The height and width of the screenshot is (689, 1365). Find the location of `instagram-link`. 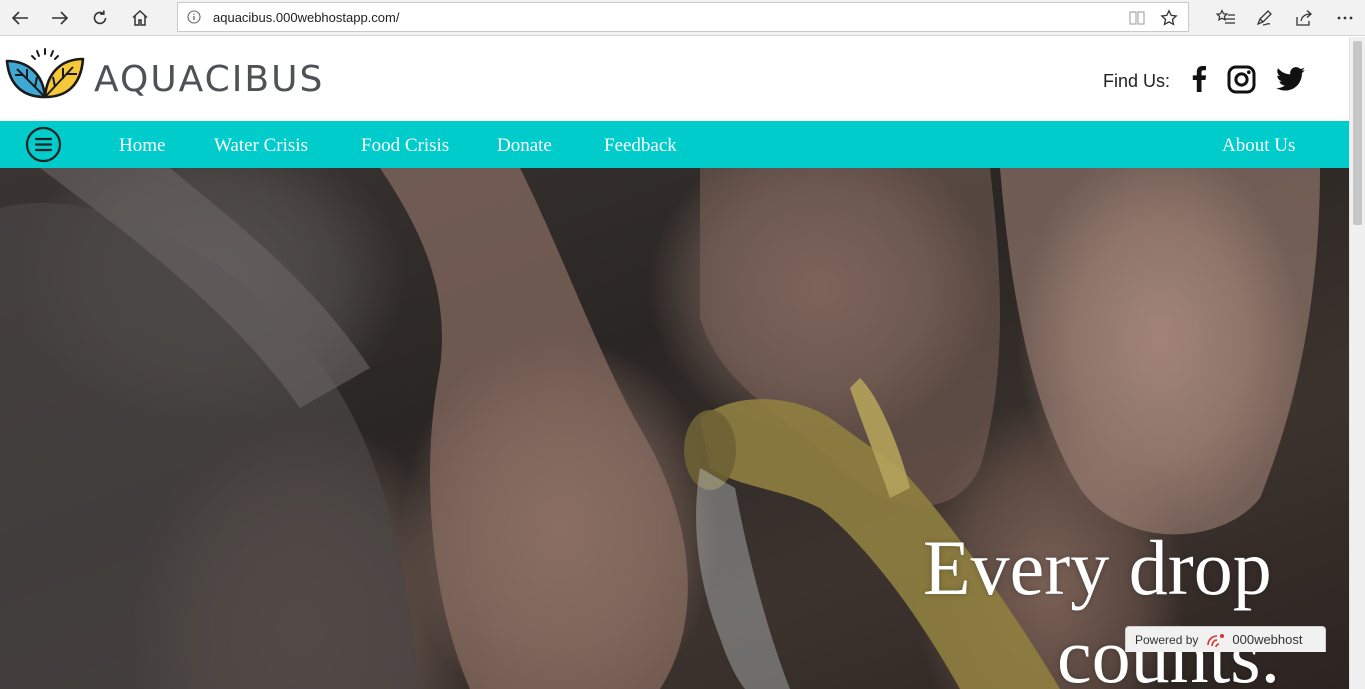

instagram-link is located at coordinates (1241, 79).